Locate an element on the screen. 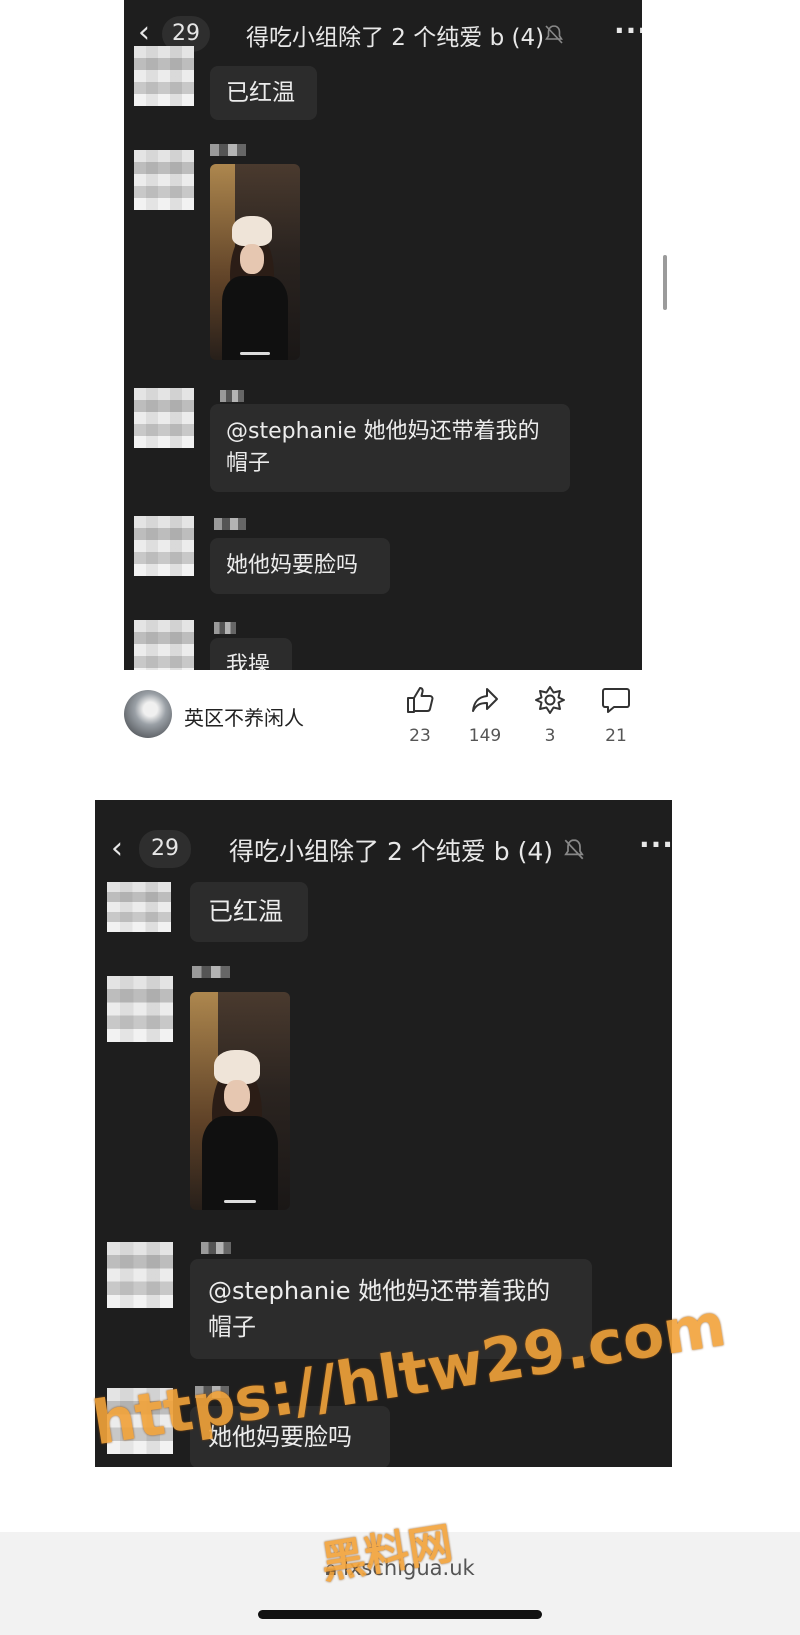  home-indicator is located at coordinates (400, 1614).